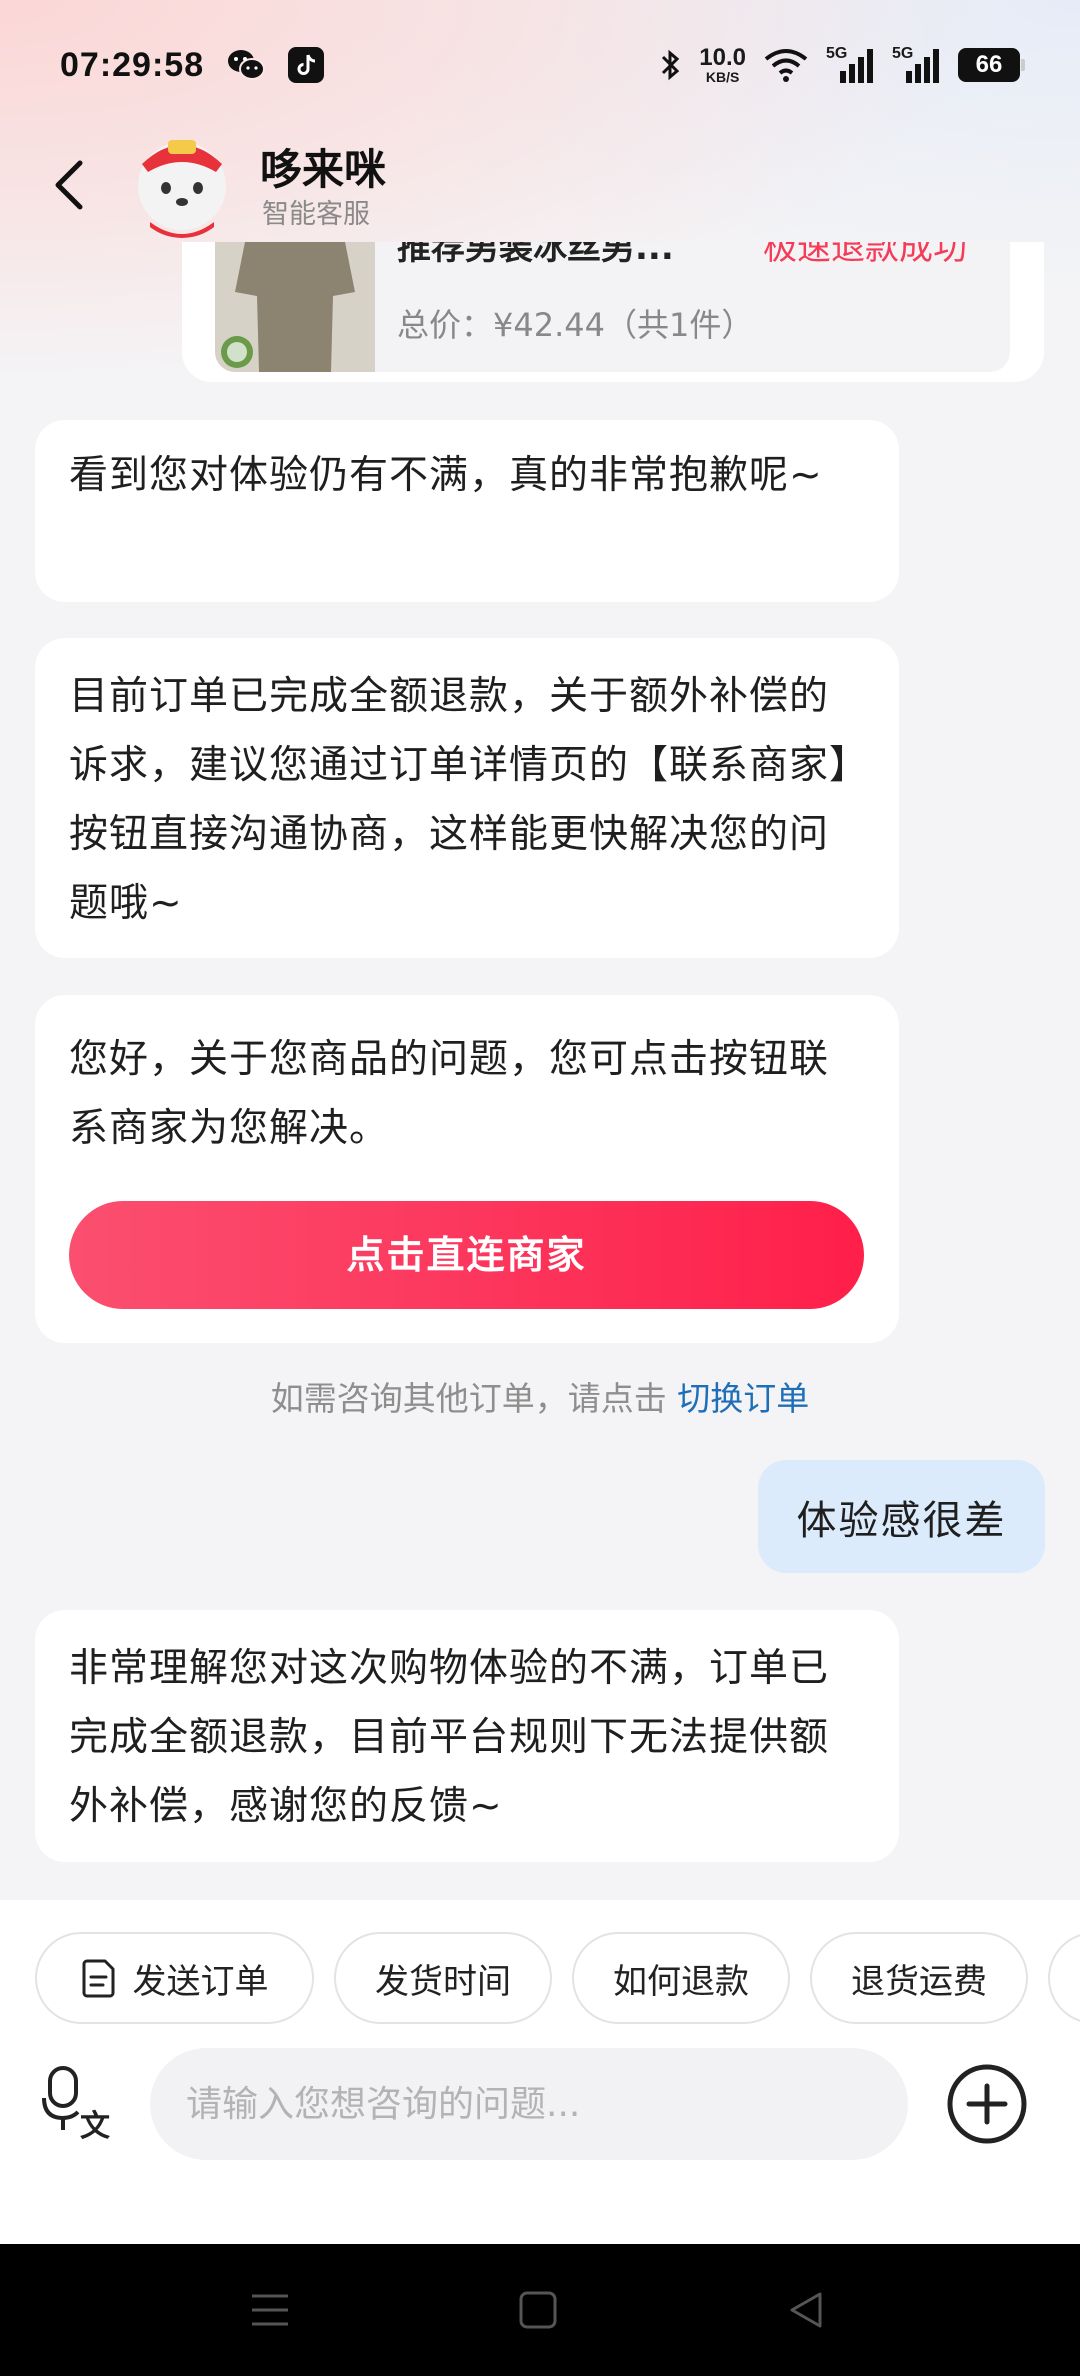  What do you see at coordinates (443, 1981) in the screenshot?
I see `chip-label: 发货时间` at bounding box center [443, 1981].